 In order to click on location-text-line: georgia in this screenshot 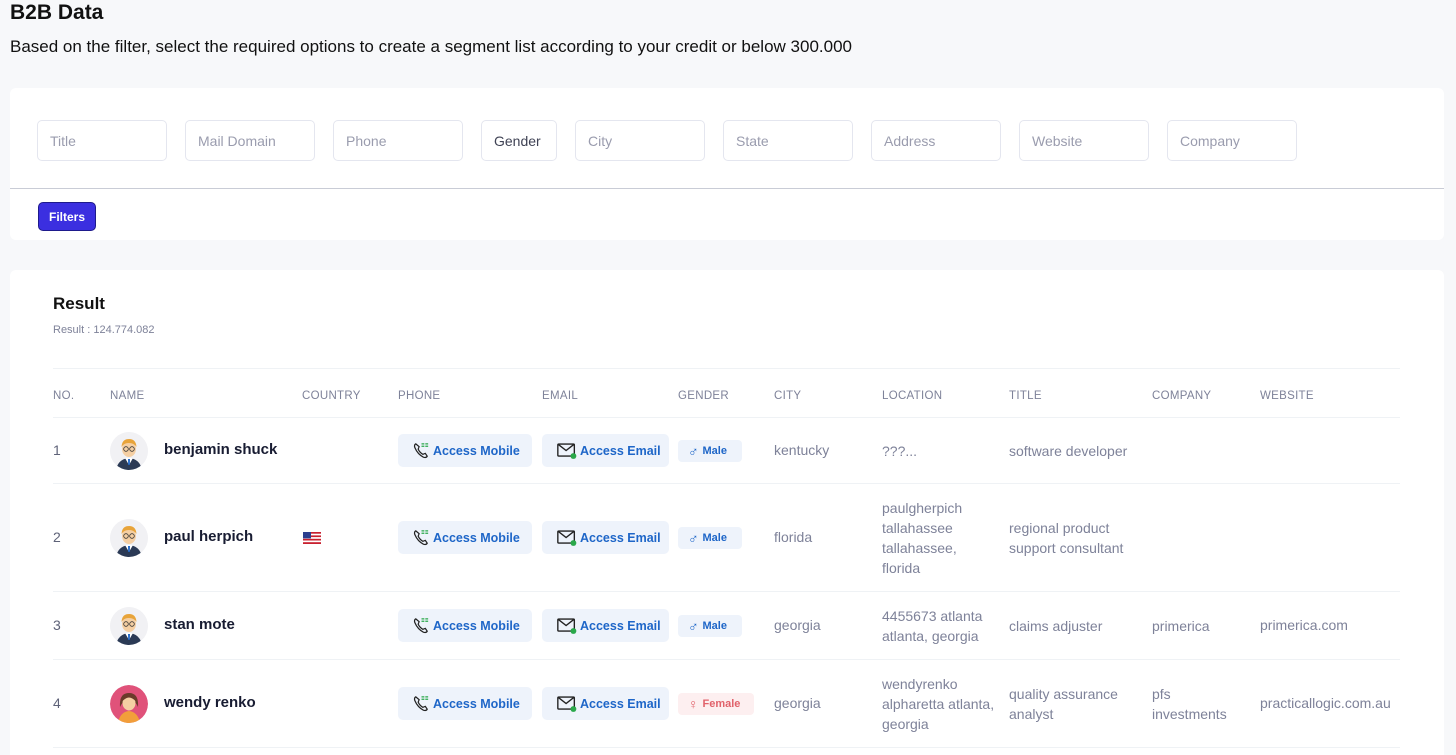, I will do `click(905, 724)`.